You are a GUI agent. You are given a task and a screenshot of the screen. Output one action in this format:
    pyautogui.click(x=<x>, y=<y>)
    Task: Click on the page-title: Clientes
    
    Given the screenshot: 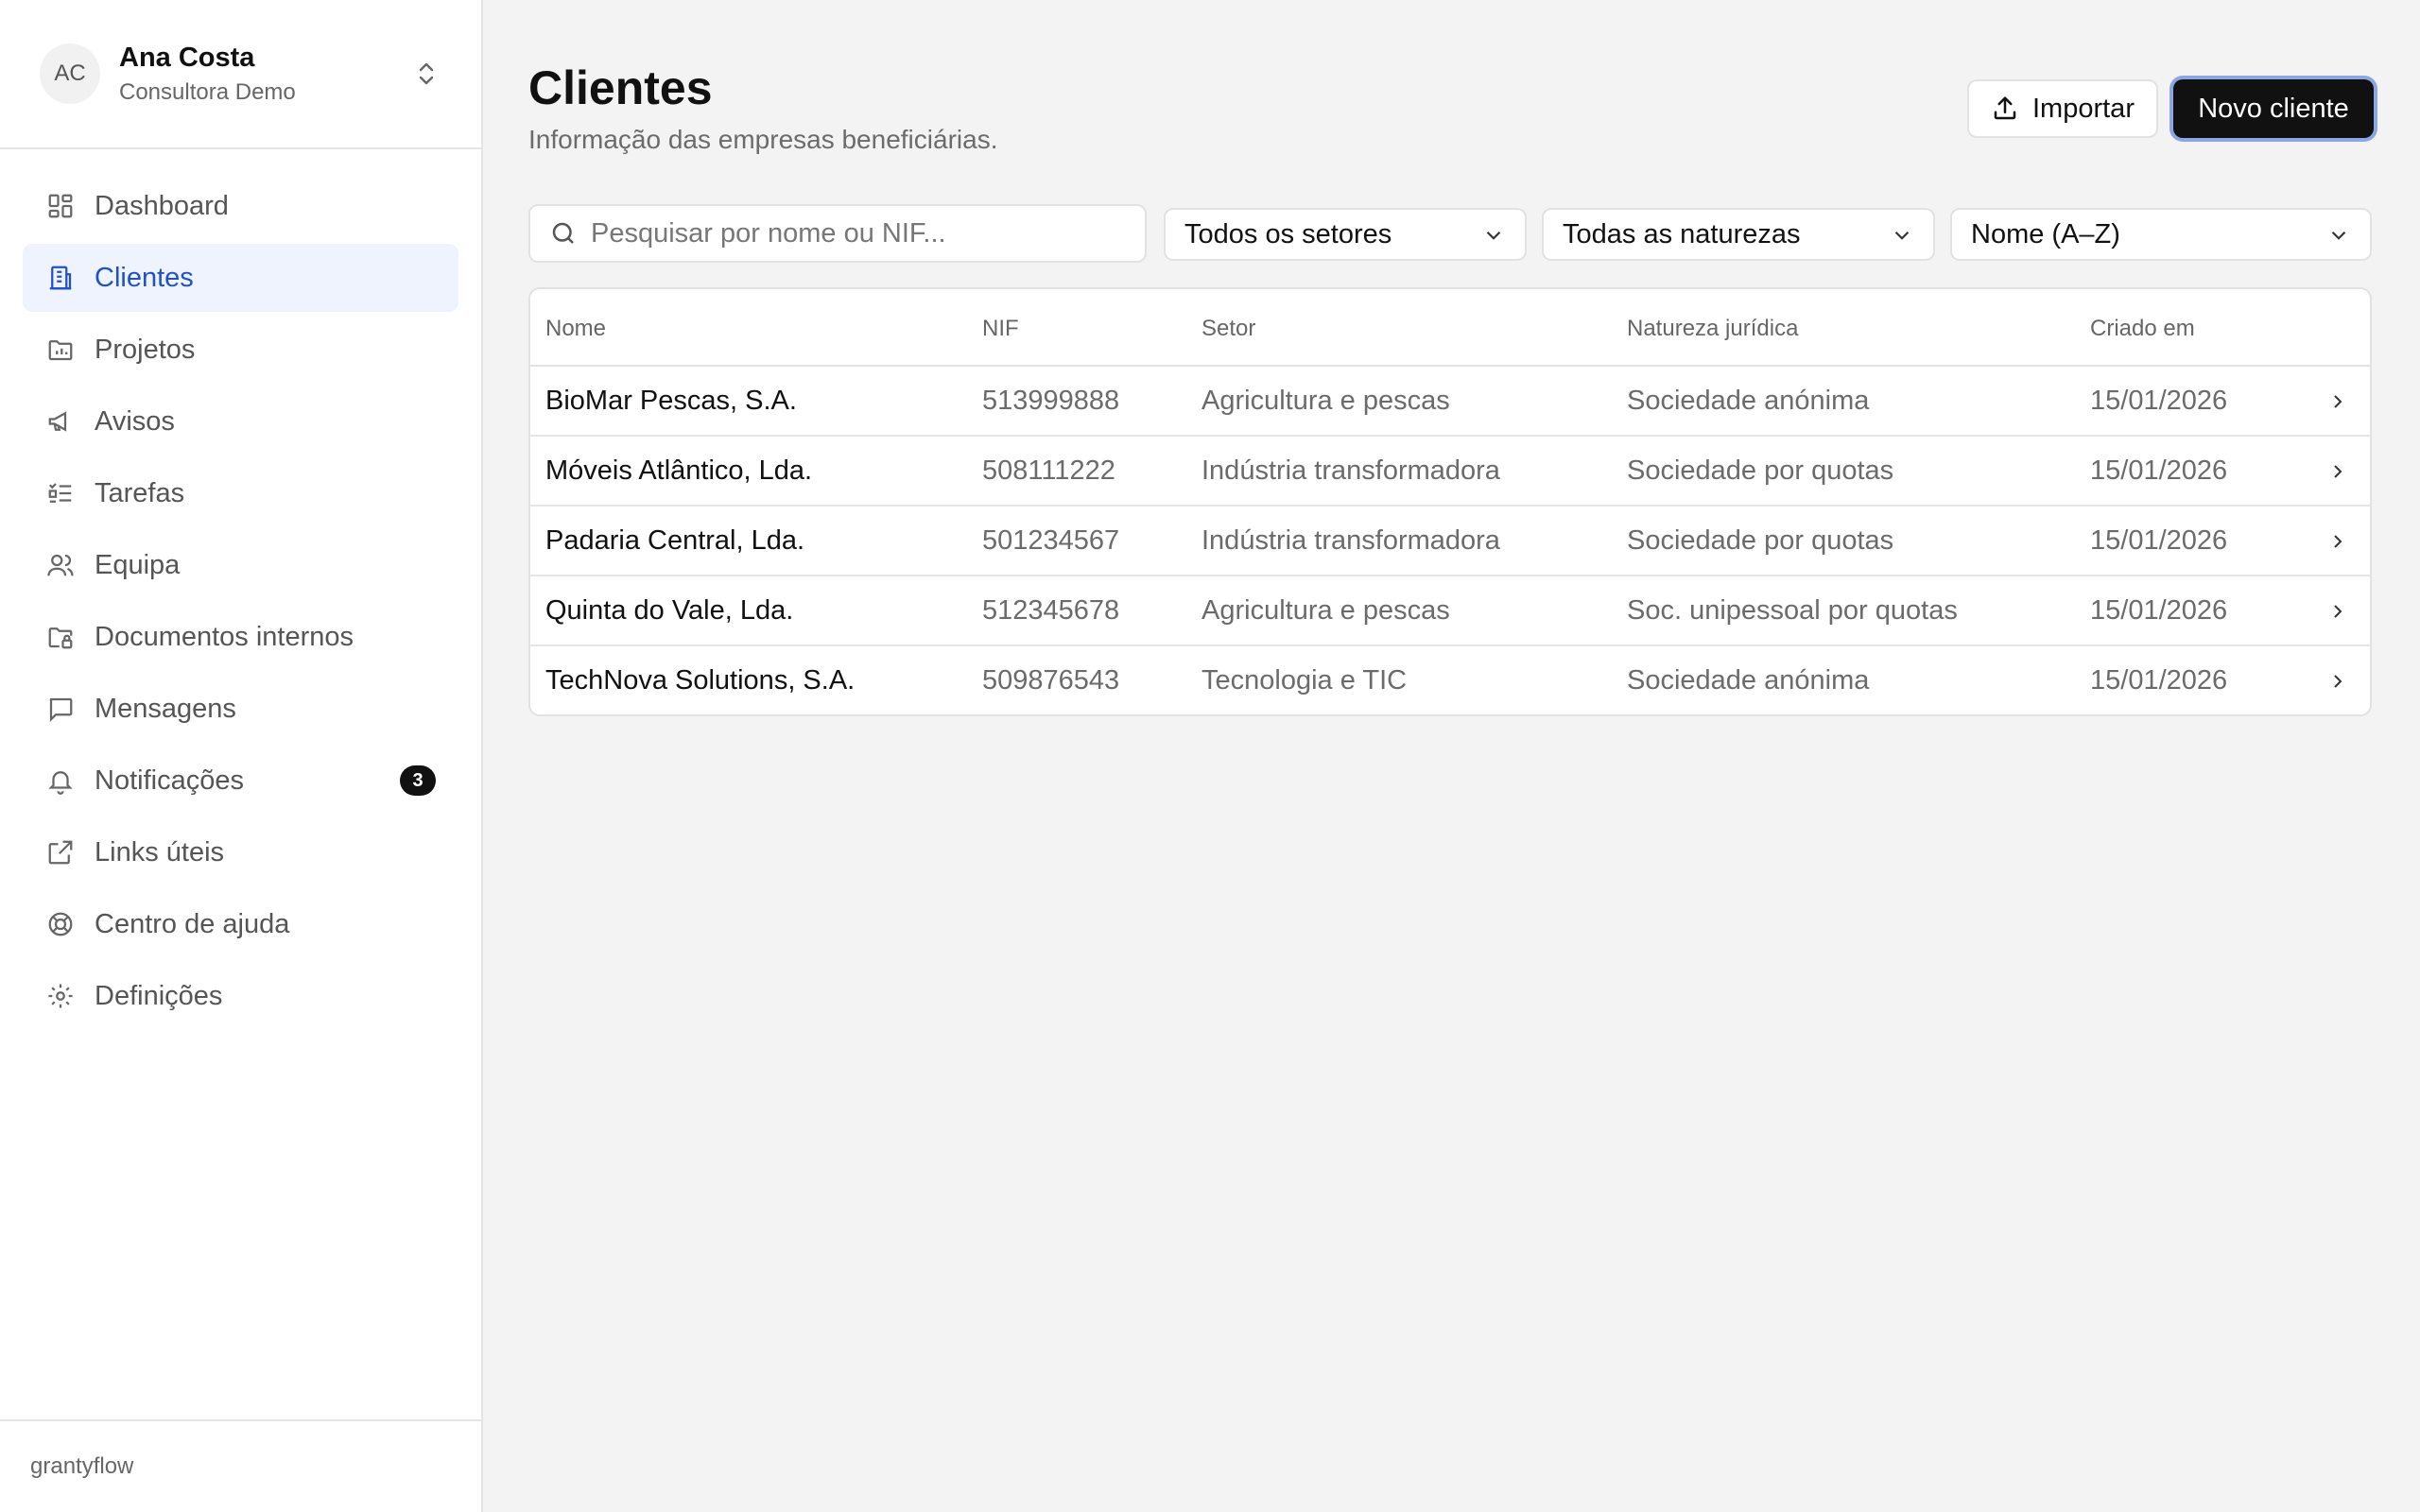 What is the action you would take?
    pyautogui.click(x=621, y=87)
    